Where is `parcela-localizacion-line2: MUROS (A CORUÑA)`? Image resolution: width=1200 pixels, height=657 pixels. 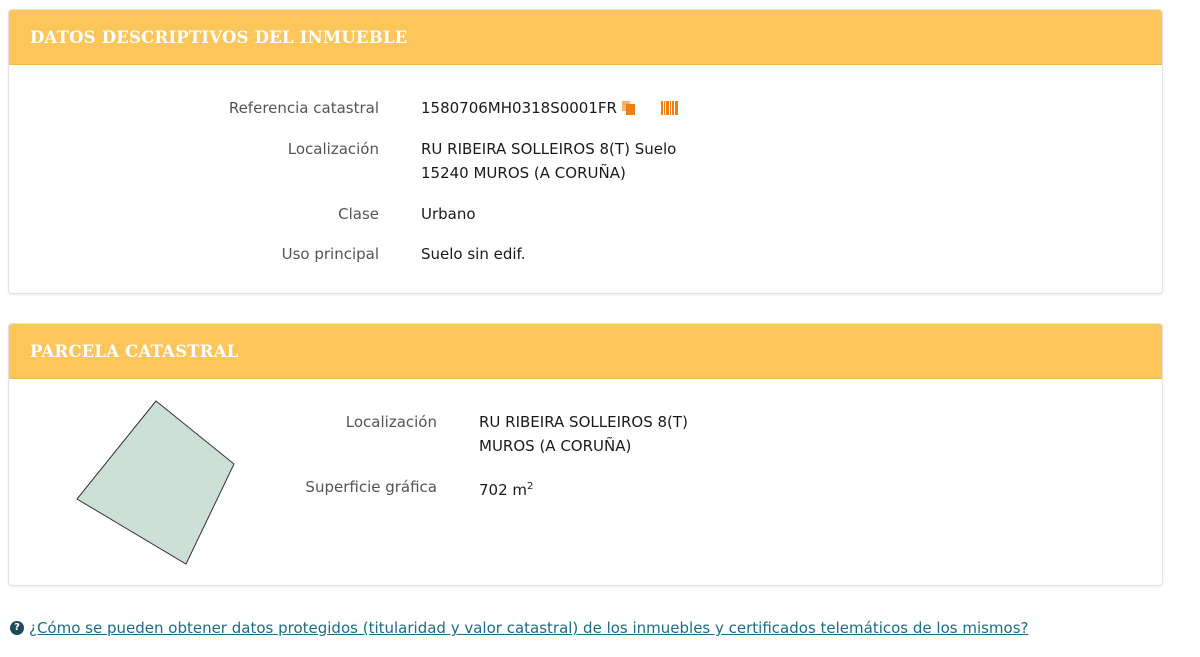 parcela-localizacion-line2: MUROS (A CORUÑA) is located at coordinates (555, 446).